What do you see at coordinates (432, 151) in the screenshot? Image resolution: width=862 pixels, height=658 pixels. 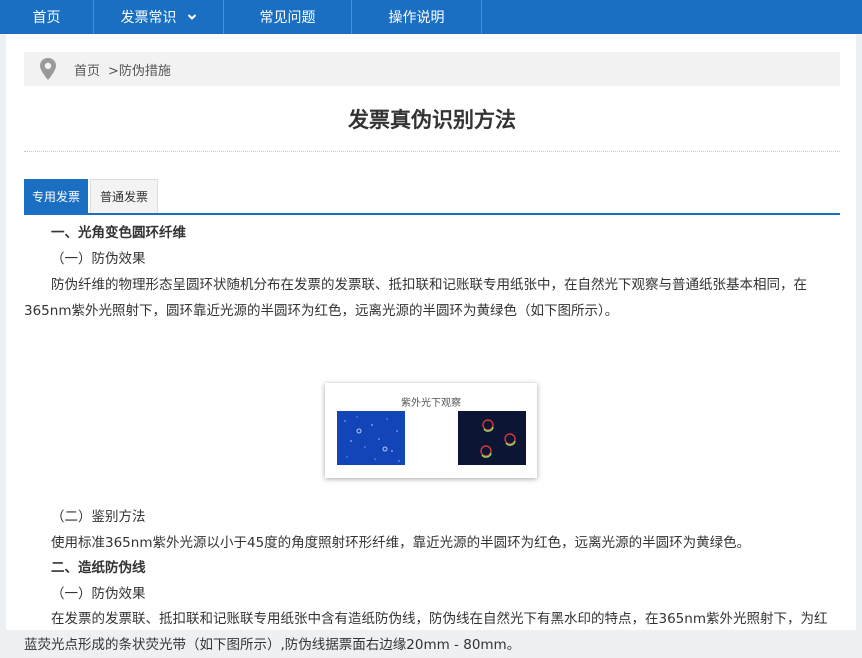 I see `divider` at bounding box center [432, 151].